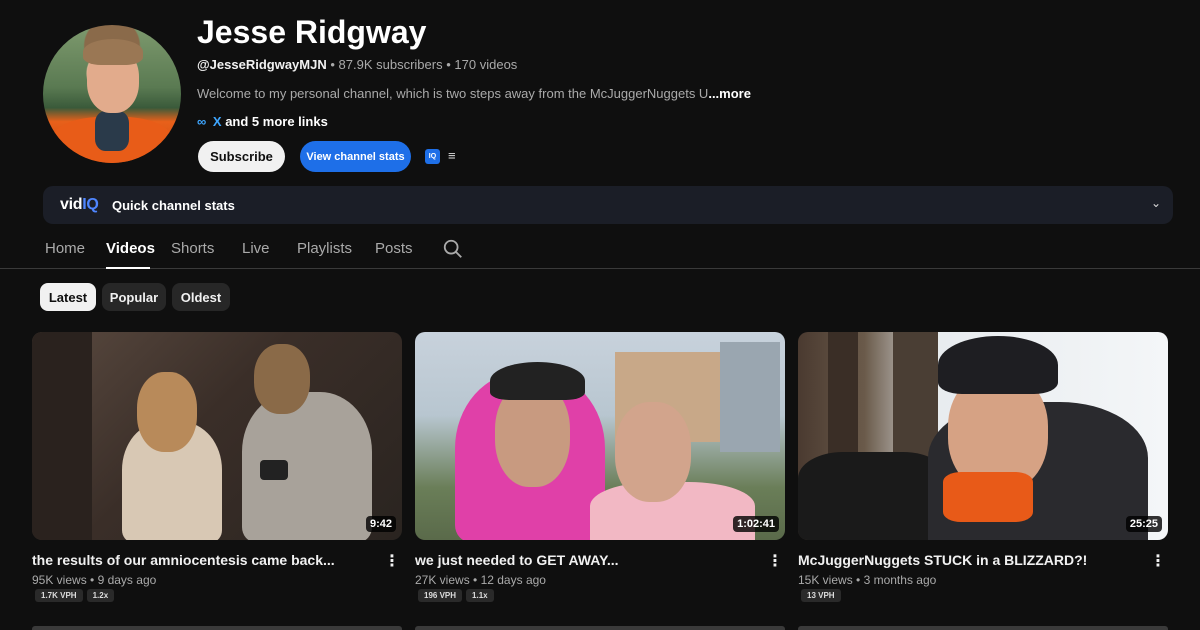 This screenshot has height=630, width=1200. What do you see at coordinates (324, 248) in the screenshot?
I see `tab-playlists: Playlists` at bounding box center [324, 248].